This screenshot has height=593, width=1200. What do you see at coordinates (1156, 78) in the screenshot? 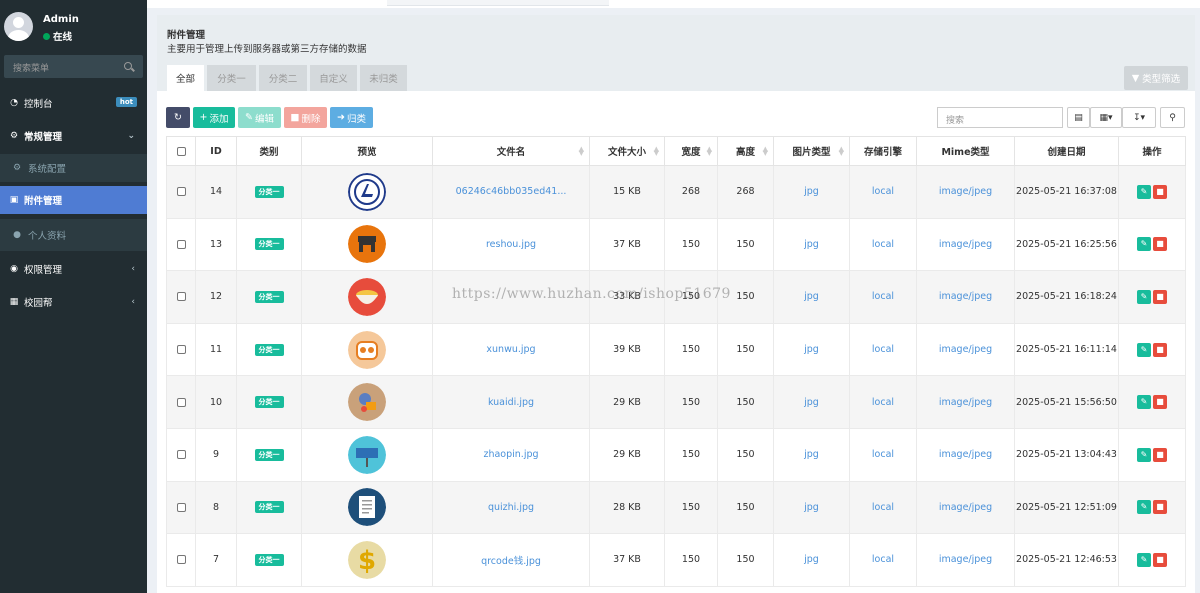
I see `type-filter-button: ▼ 类型筛选` at bounding box center [1156, 78].